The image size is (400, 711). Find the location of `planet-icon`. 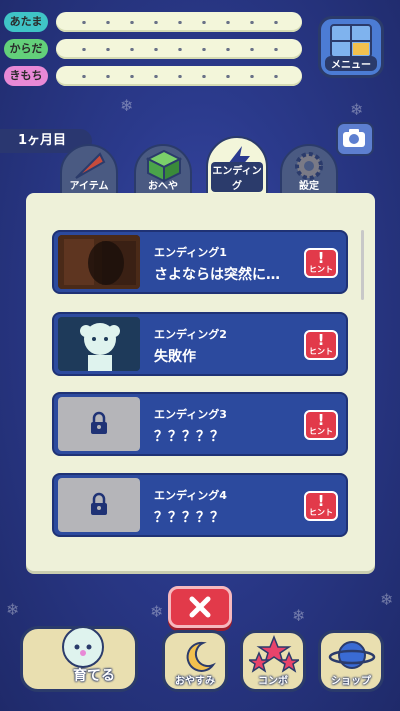

planet-icon is located at coordinates (352, 655).